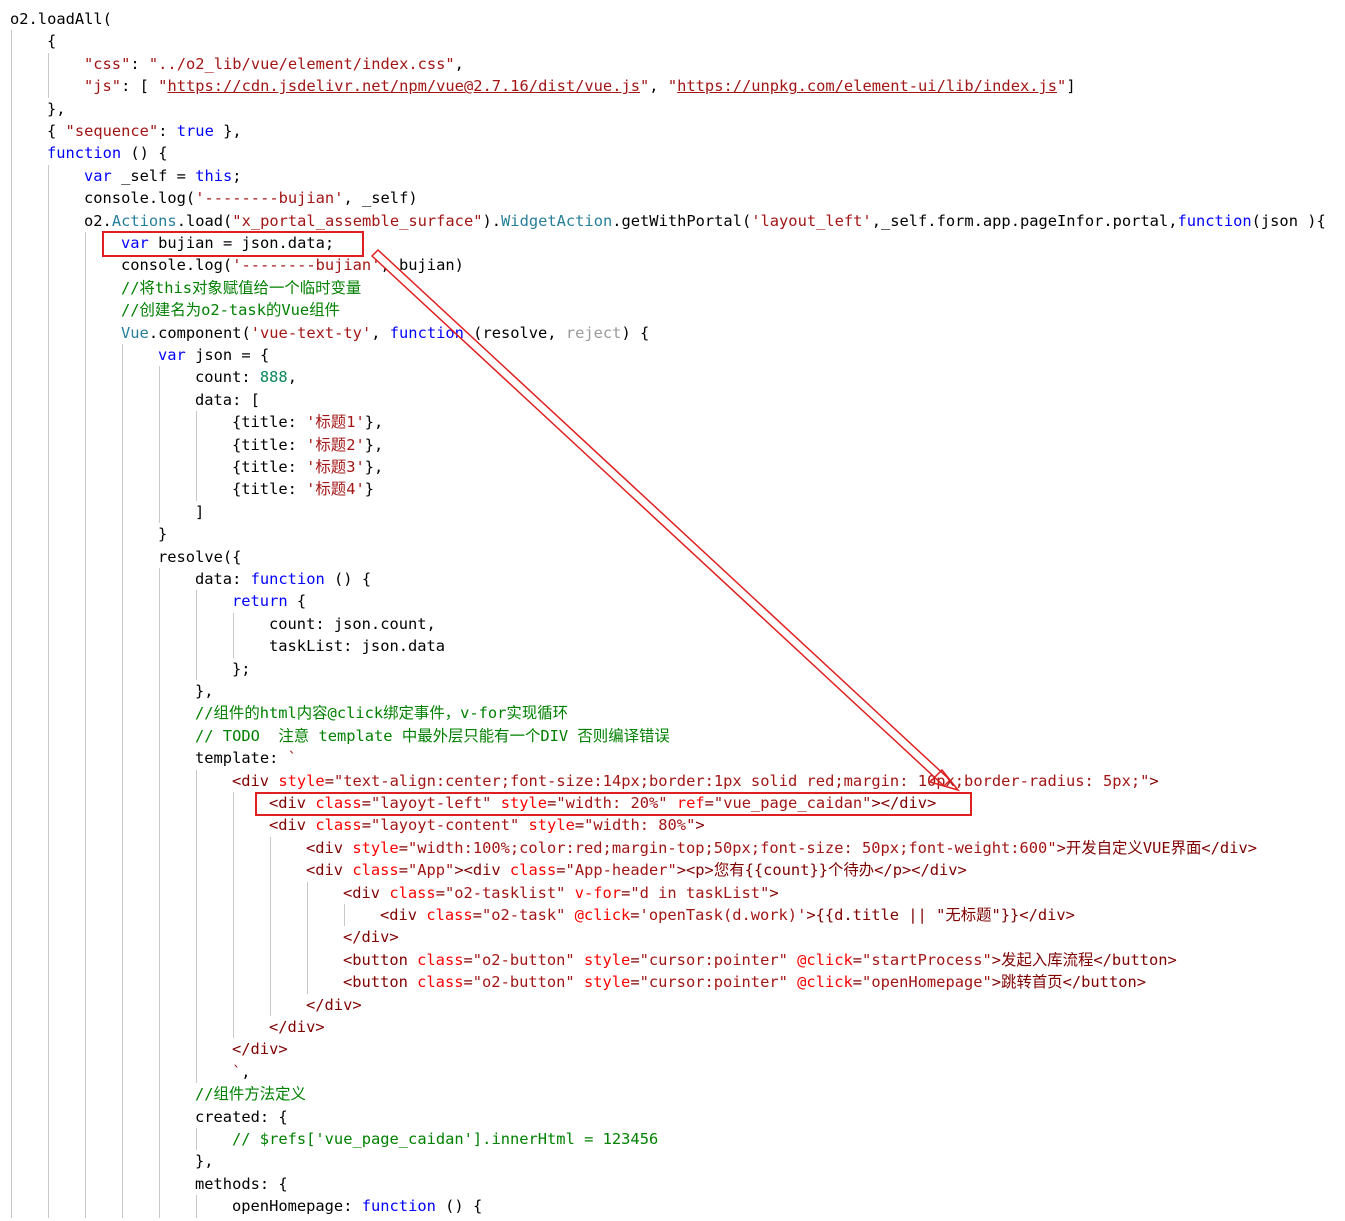 This screenshot has height=1221, width=1345. What do you see at coordinates (551, 825) in the screenshot?
I see `code-token: style` at bounding box center [551, 825].